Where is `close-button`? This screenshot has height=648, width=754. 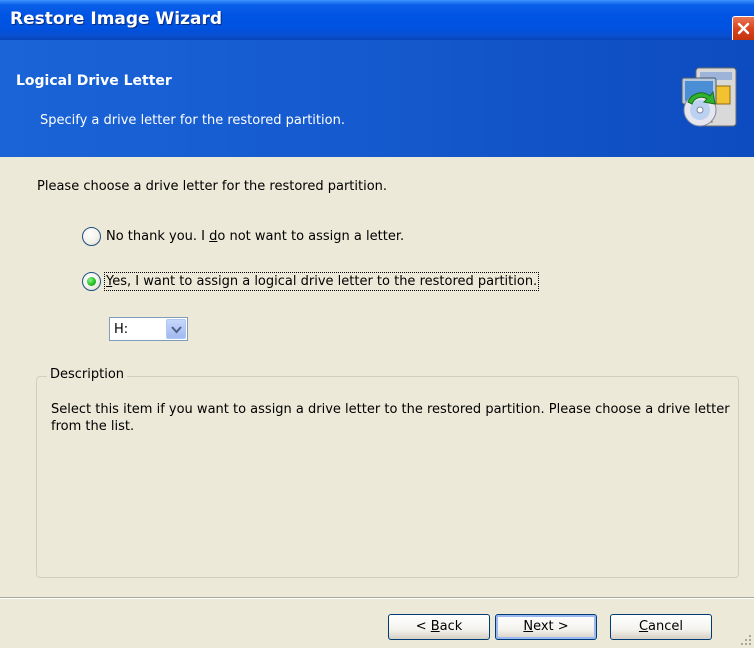 close-button is located at coordinates (743, 28).